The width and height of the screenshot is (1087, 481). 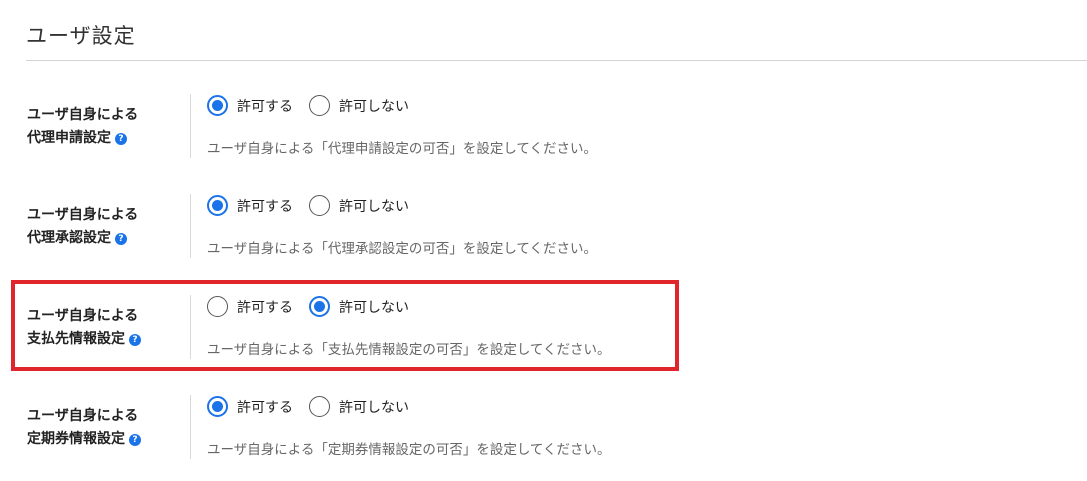 What do you see at coordinates (76, 339) in the screenshot?
I see `setting-label-line2: 支払先情報設定` at bounding box center [76, 339].